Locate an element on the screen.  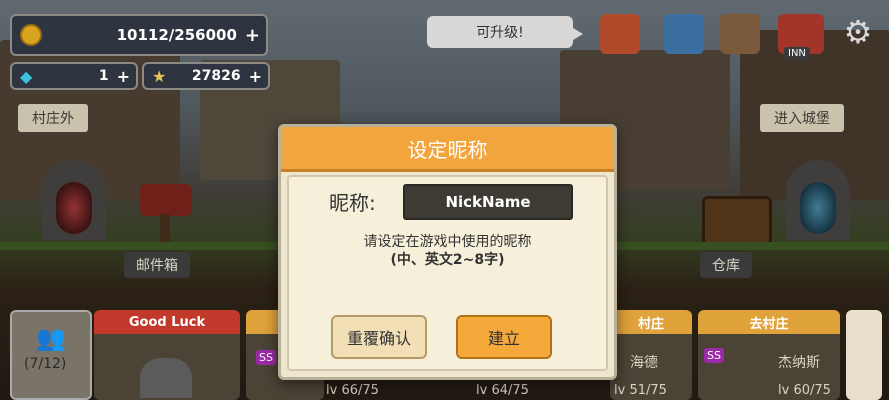
nickname-length-hint: (中、英文2~8字) is located at coordinates (447, 260).